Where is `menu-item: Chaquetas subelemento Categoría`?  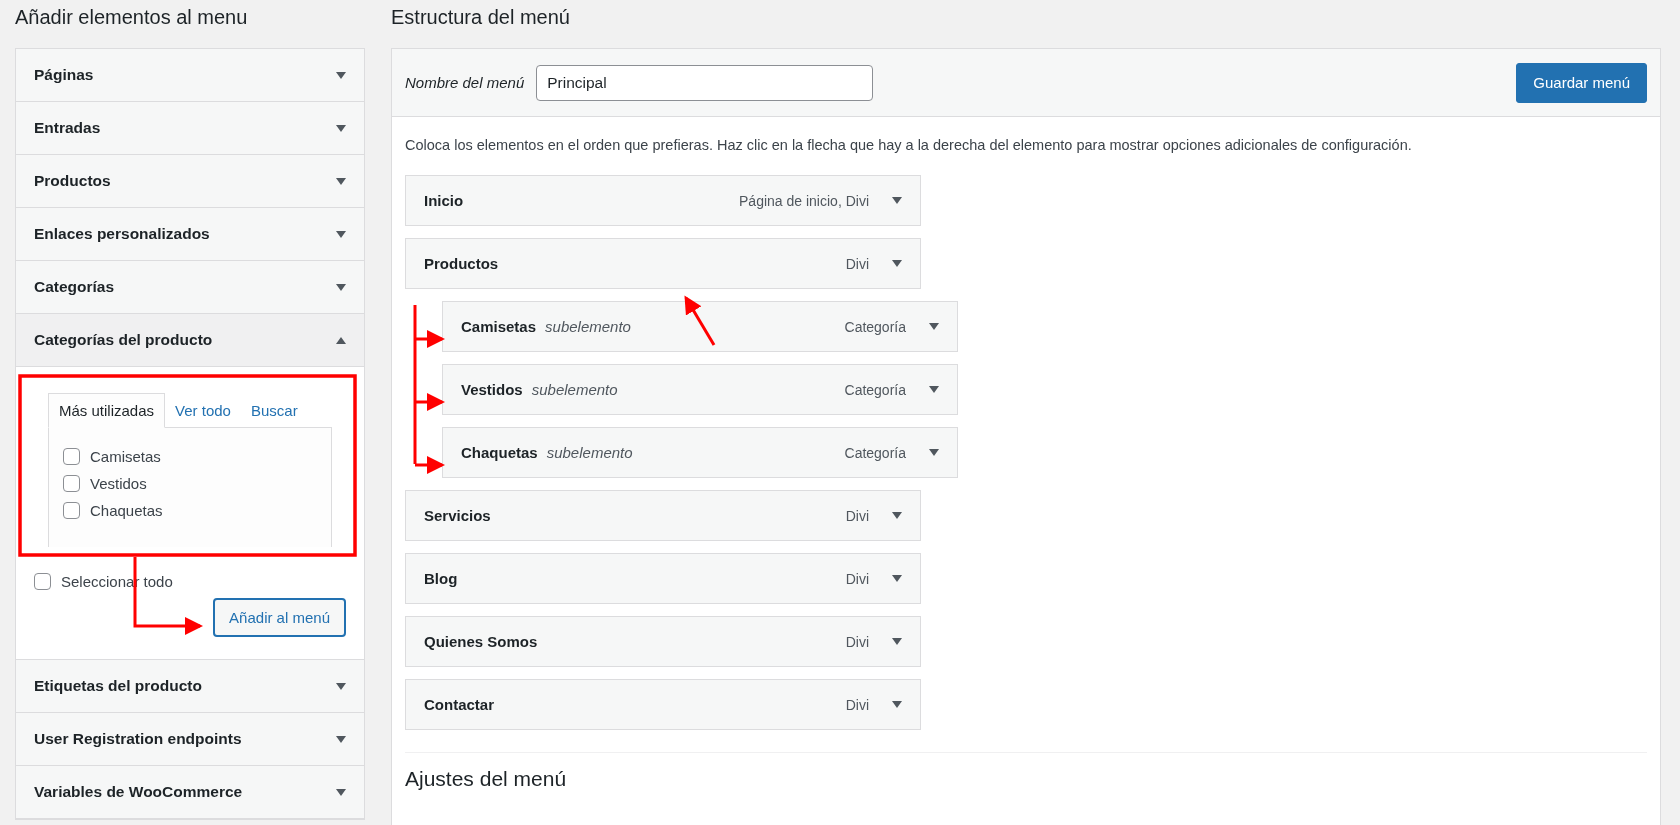 menu-item: Chaquetas subelemento Categoría is located at coordinates (700, 452).